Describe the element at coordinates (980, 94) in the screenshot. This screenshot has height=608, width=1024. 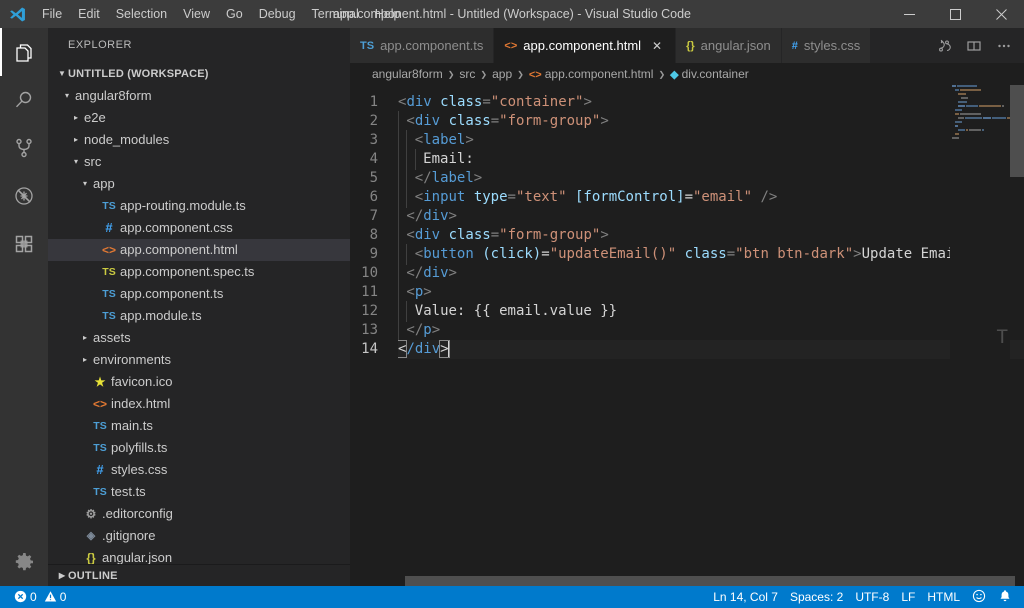
I see `minimap-line` at that location.